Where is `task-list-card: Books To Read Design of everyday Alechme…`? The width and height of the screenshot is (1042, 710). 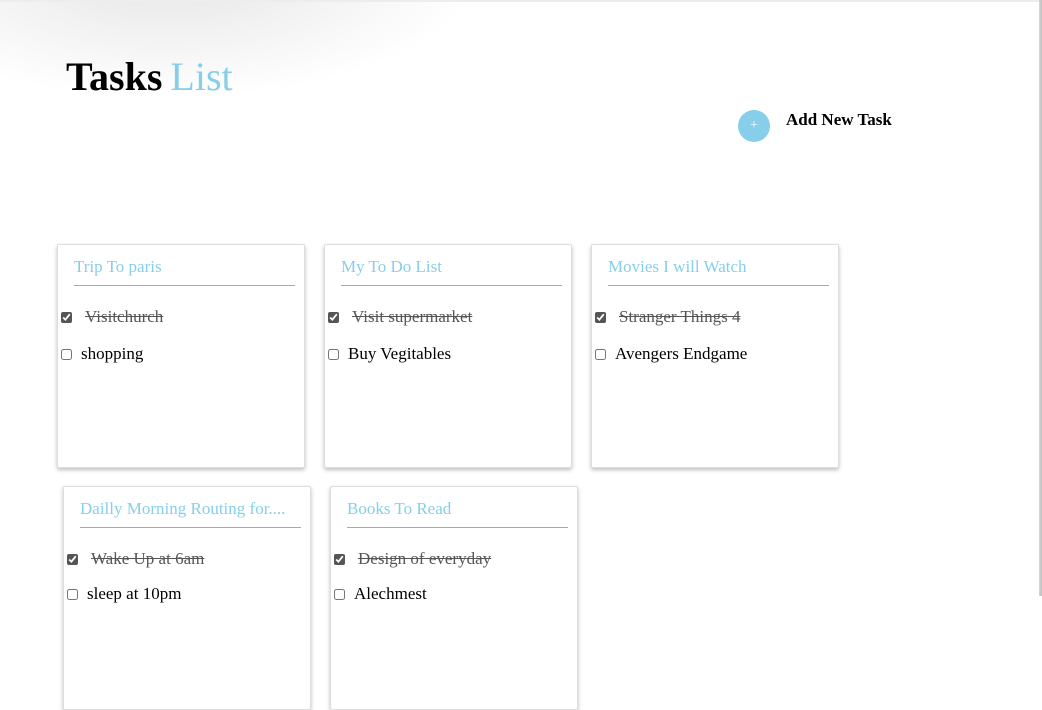
task-list-card: Books To Read Design of everyday Alechme… is located at coordinates (454, 598).